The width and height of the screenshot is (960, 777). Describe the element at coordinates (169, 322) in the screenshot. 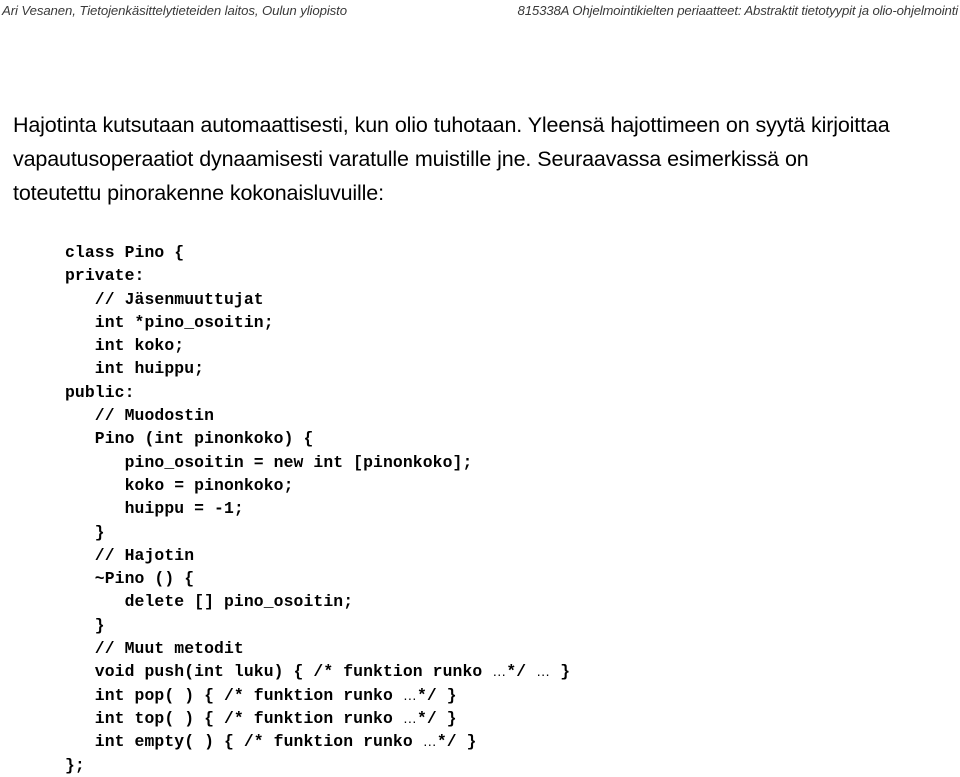

I see `code-line: int *pino_osoitin;` at that location.